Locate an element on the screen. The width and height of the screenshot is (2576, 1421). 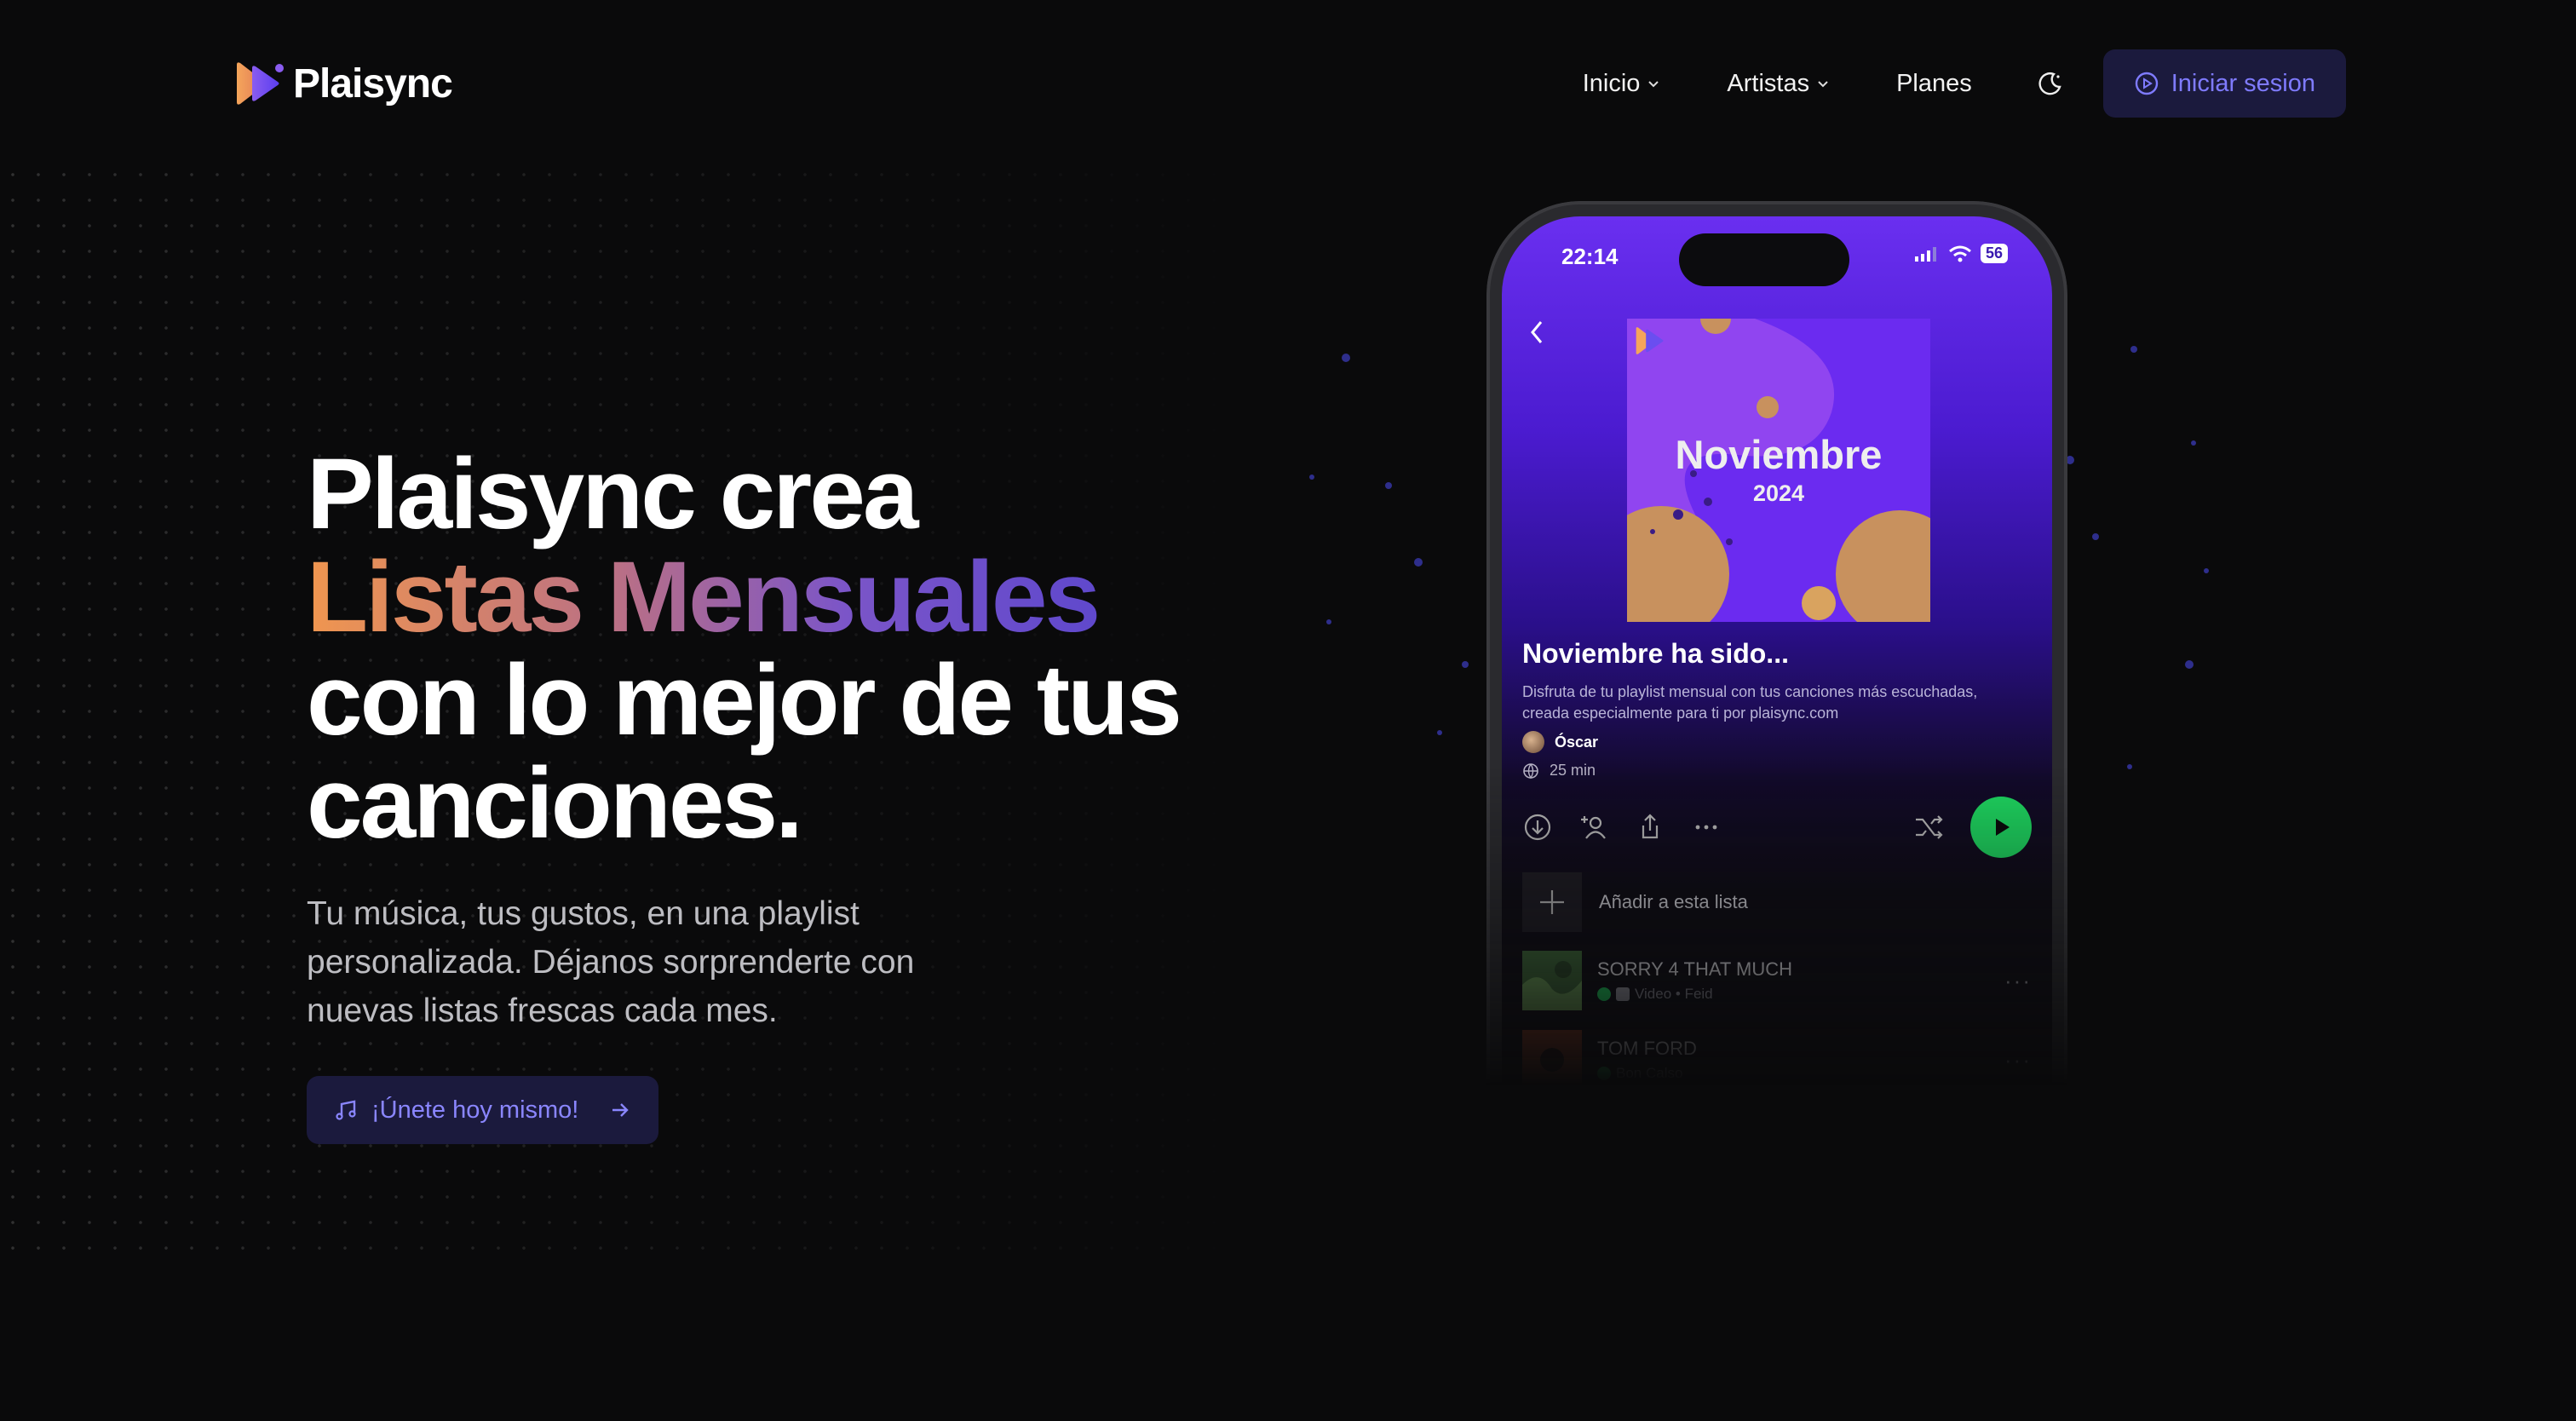
headline-line-3: con lo mejor de tus is located at coordinates (744, 701).